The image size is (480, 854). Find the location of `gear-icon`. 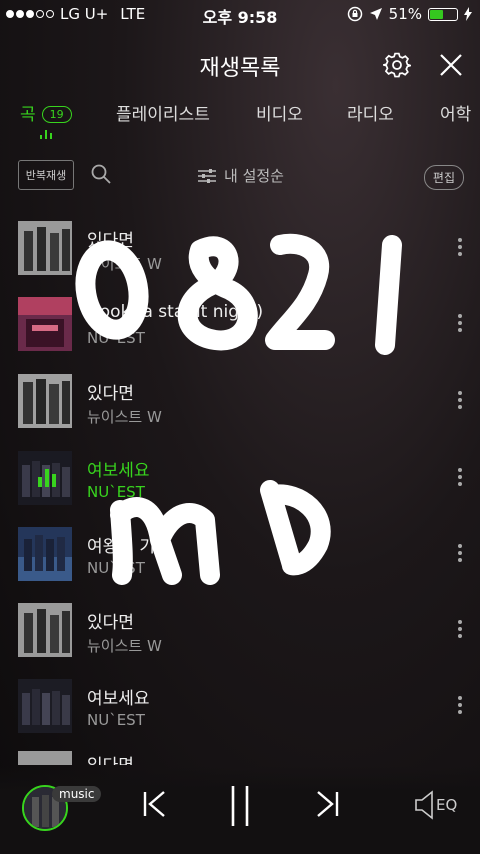

gear-icon is located at coordinates (397, 65).